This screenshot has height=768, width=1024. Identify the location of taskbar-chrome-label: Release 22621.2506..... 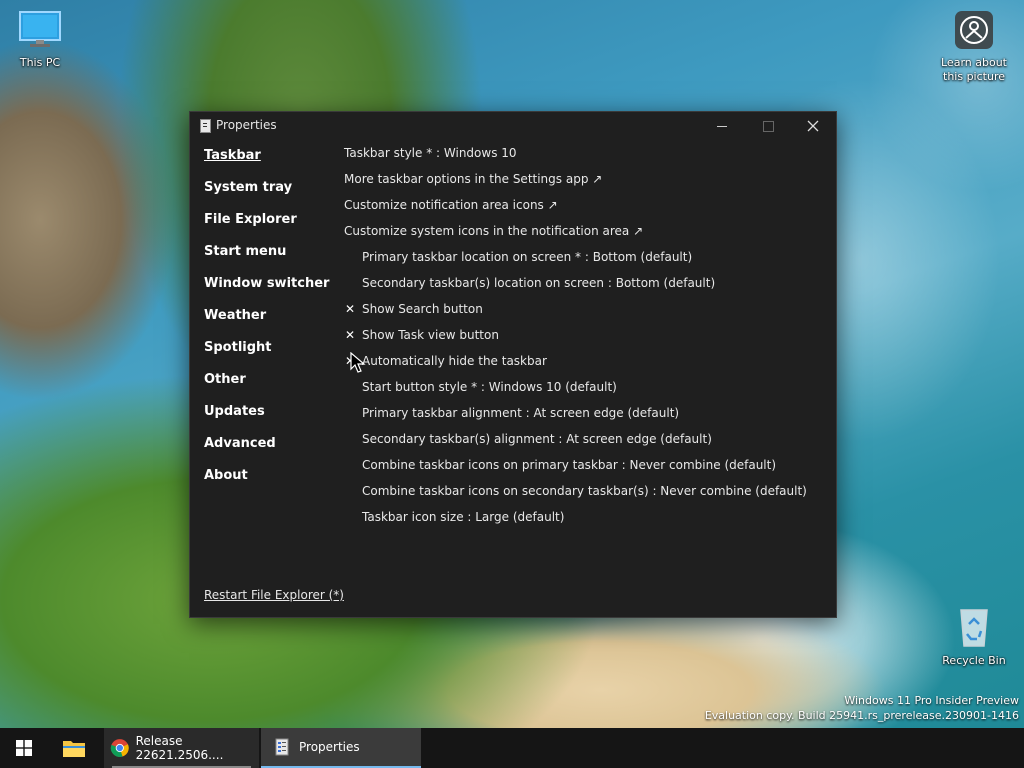
(179, 748).